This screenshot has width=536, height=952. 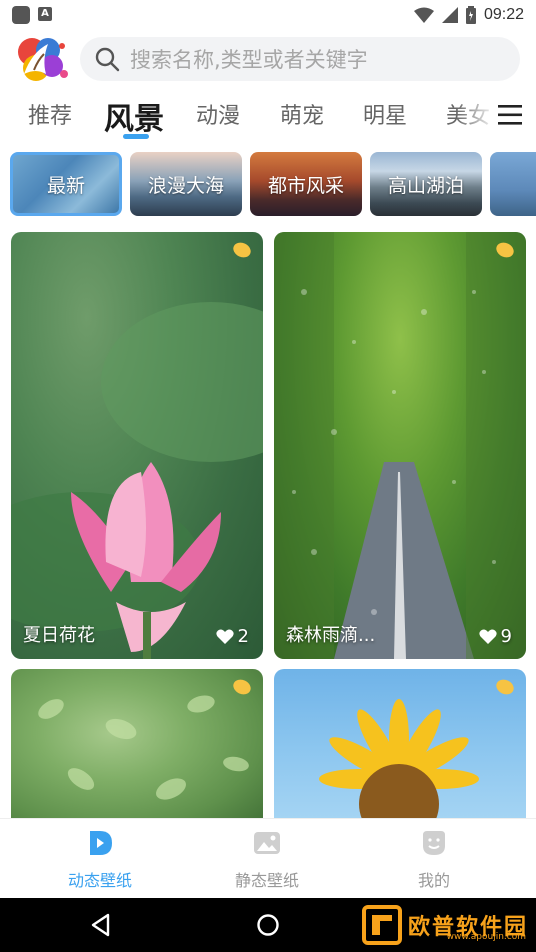 What do you see at coordinates (59, 635) in the screenshot?
I see `wallpaper-title: 夏日荷花` at bounding box center [59, 635].